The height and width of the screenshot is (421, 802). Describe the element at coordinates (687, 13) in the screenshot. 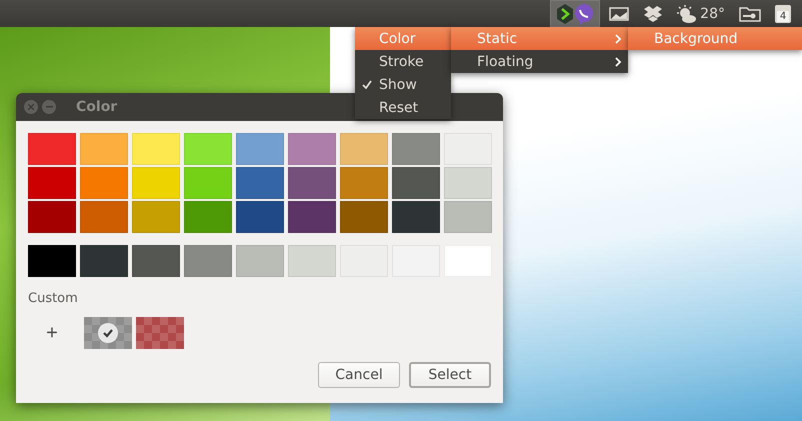

I see `sun-cloud-icon` at that location.